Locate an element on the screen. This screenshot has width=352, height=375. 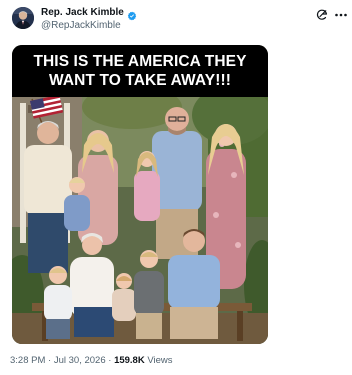
grok-icon is located at coordinates (322, 14).